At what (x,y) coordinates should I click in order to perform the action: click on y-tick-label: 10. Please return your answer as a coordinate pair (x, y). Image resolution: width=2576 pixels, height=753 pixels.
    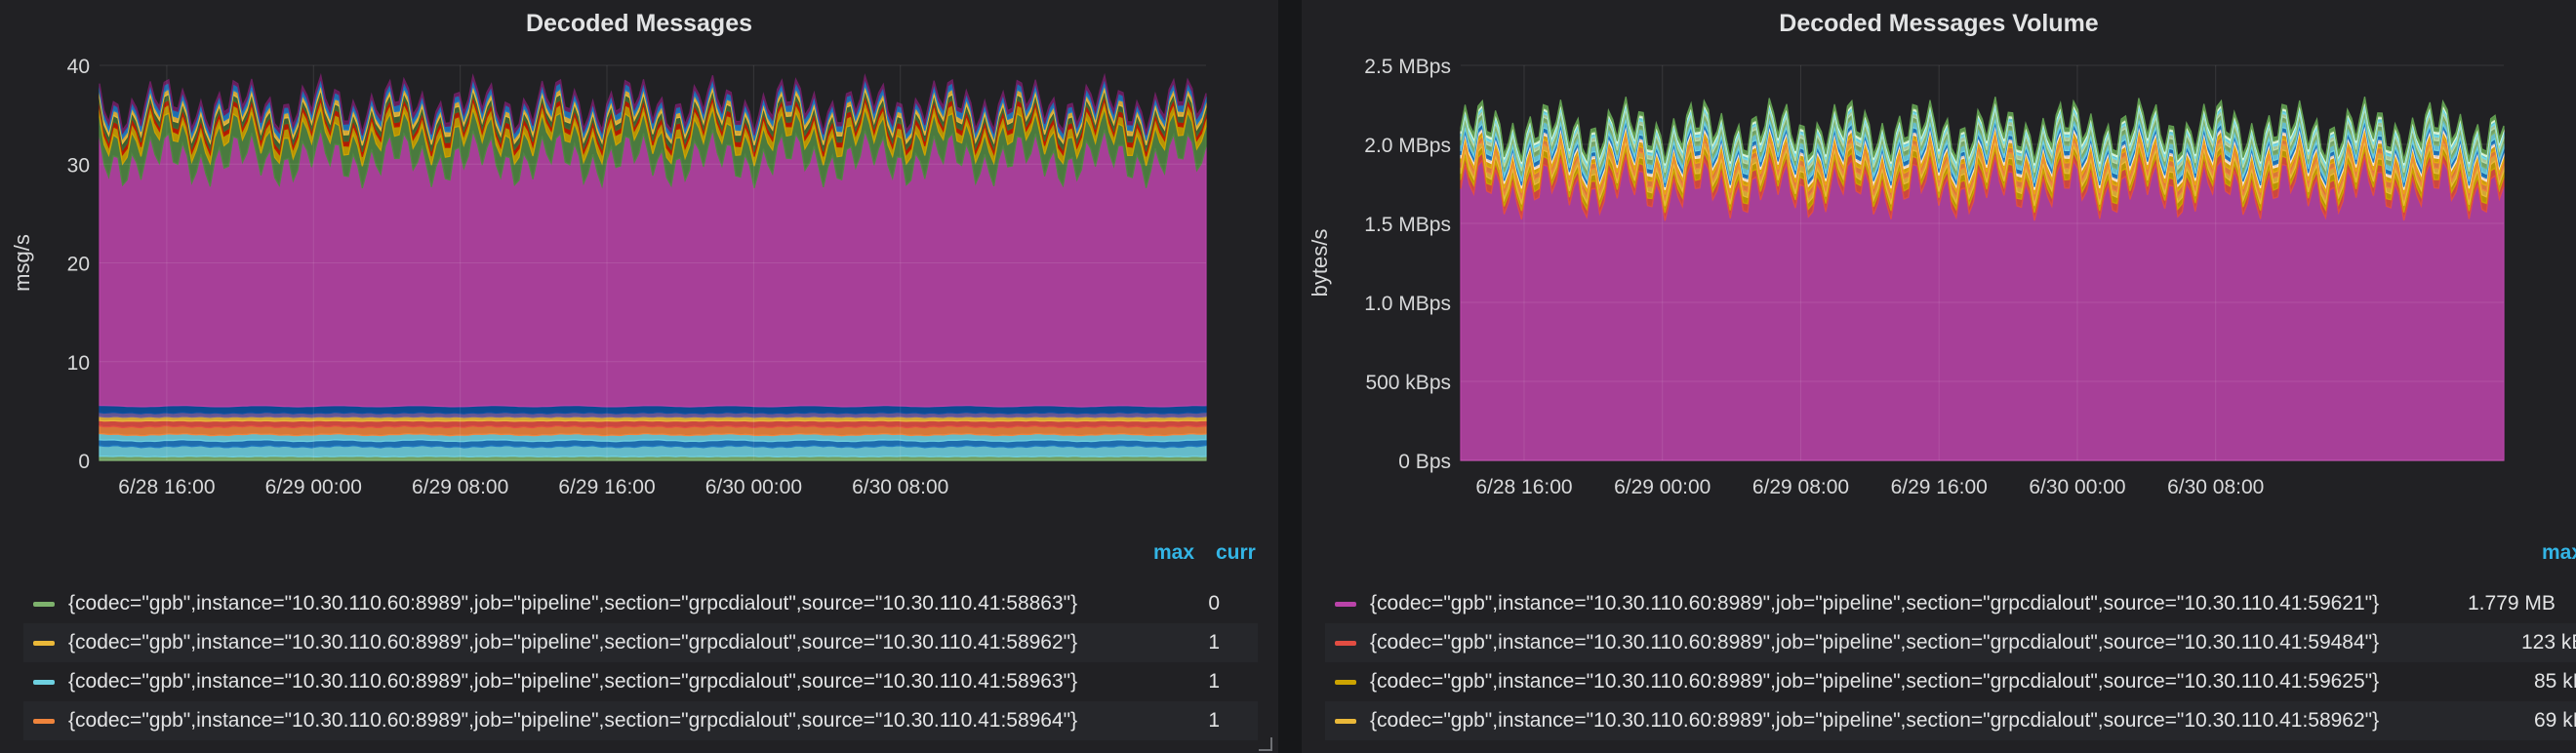
    Looking at the image, I should click on (78, 363).